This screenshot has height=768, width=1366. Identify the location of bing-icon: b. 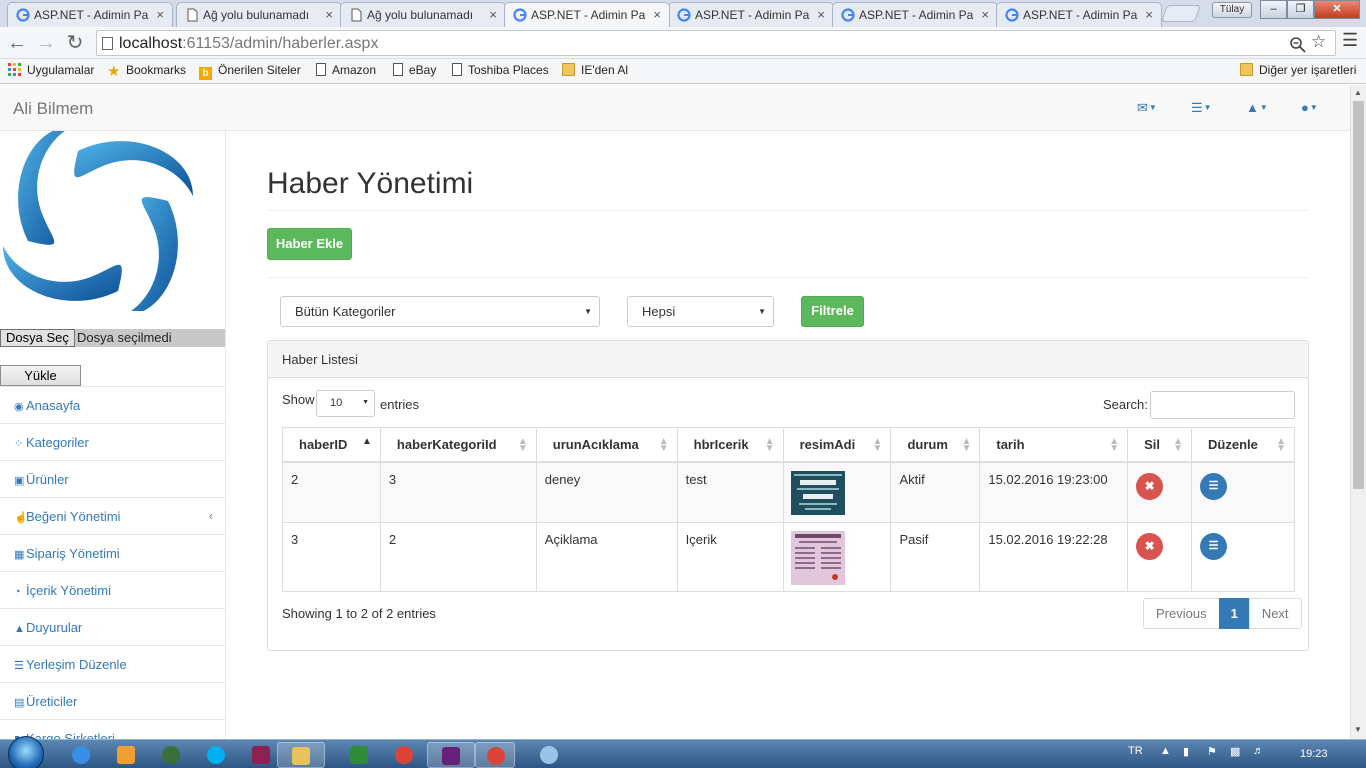
(205, 73).